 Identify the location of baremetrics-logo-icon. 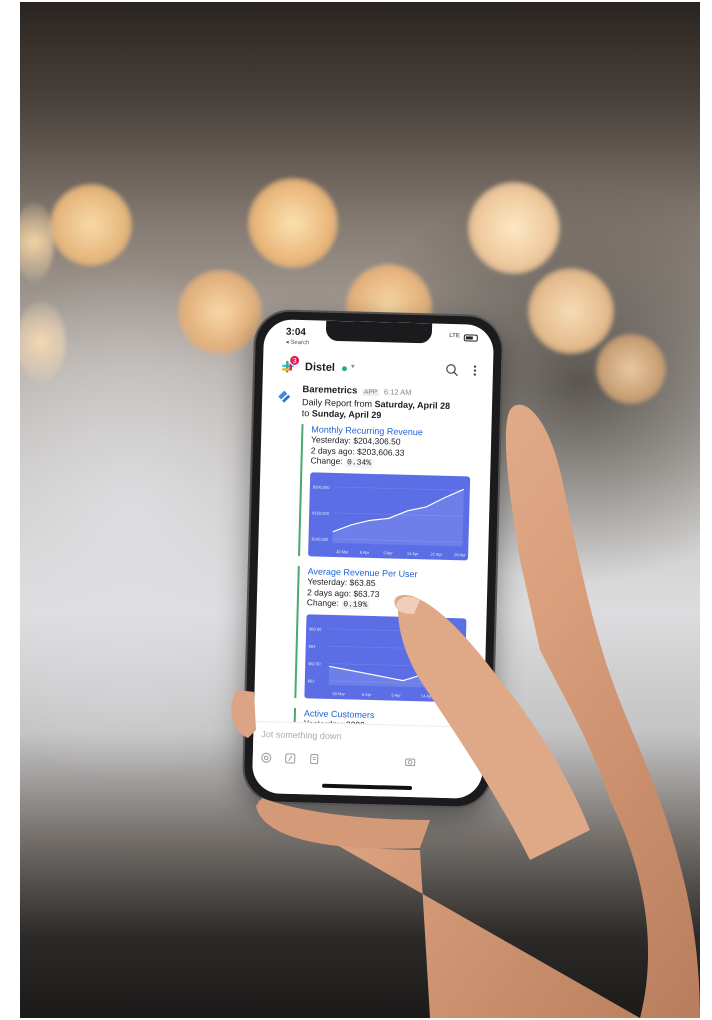
(284, 396).